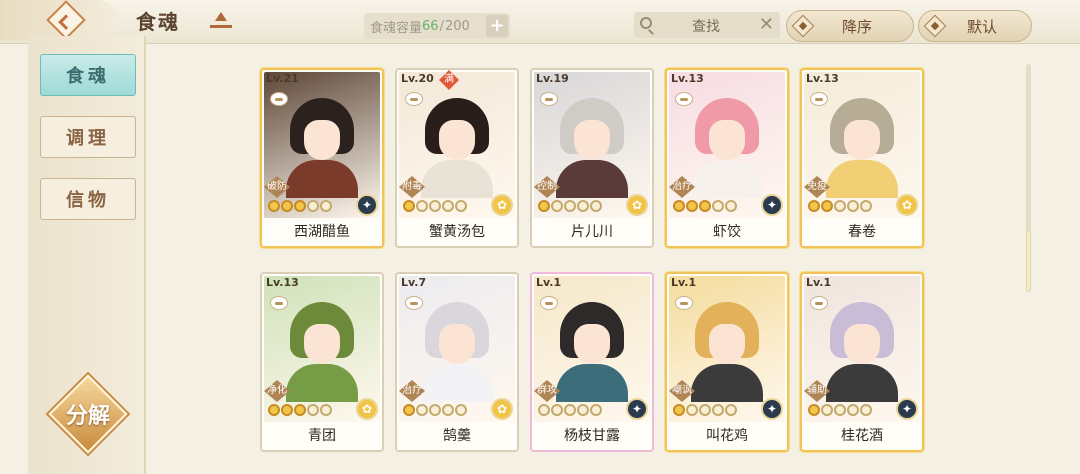 Image resolution: width=1080 pixels, height=474 pixels. What do you see at coordinates (430, 26) in the screenshot?
I see `capacity-current: 66` at bounding box center [430, 26].